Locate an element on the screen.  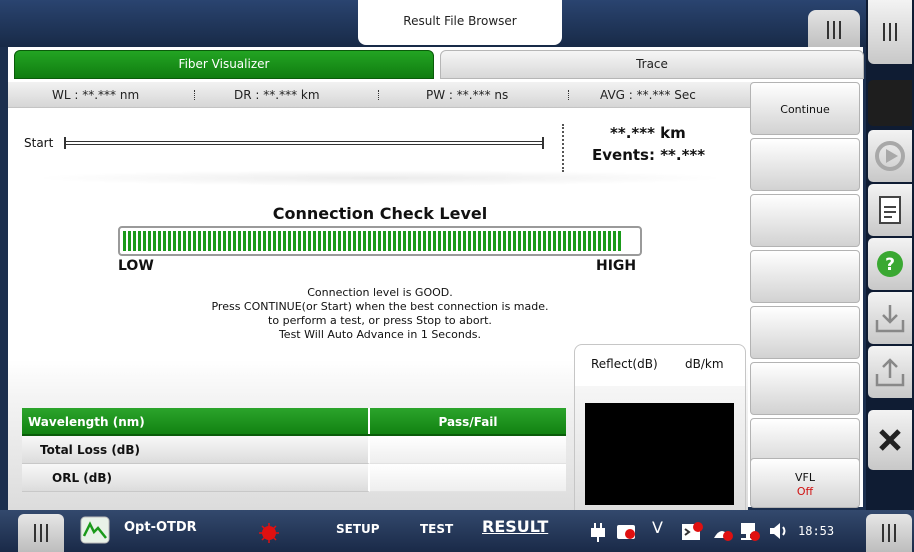
connection-level-fill is located at coordinates (372, 241).